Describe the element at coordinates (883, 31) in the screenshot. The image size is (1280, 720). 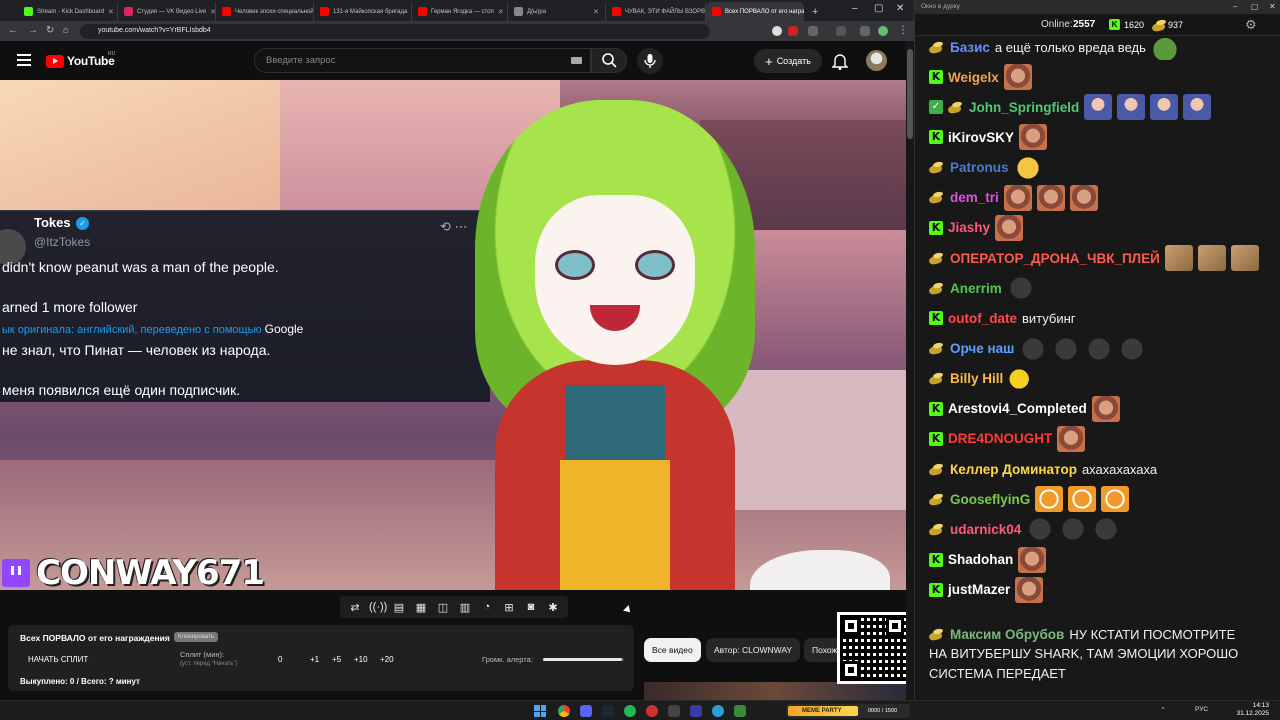
I see `profile-icon` at that location.